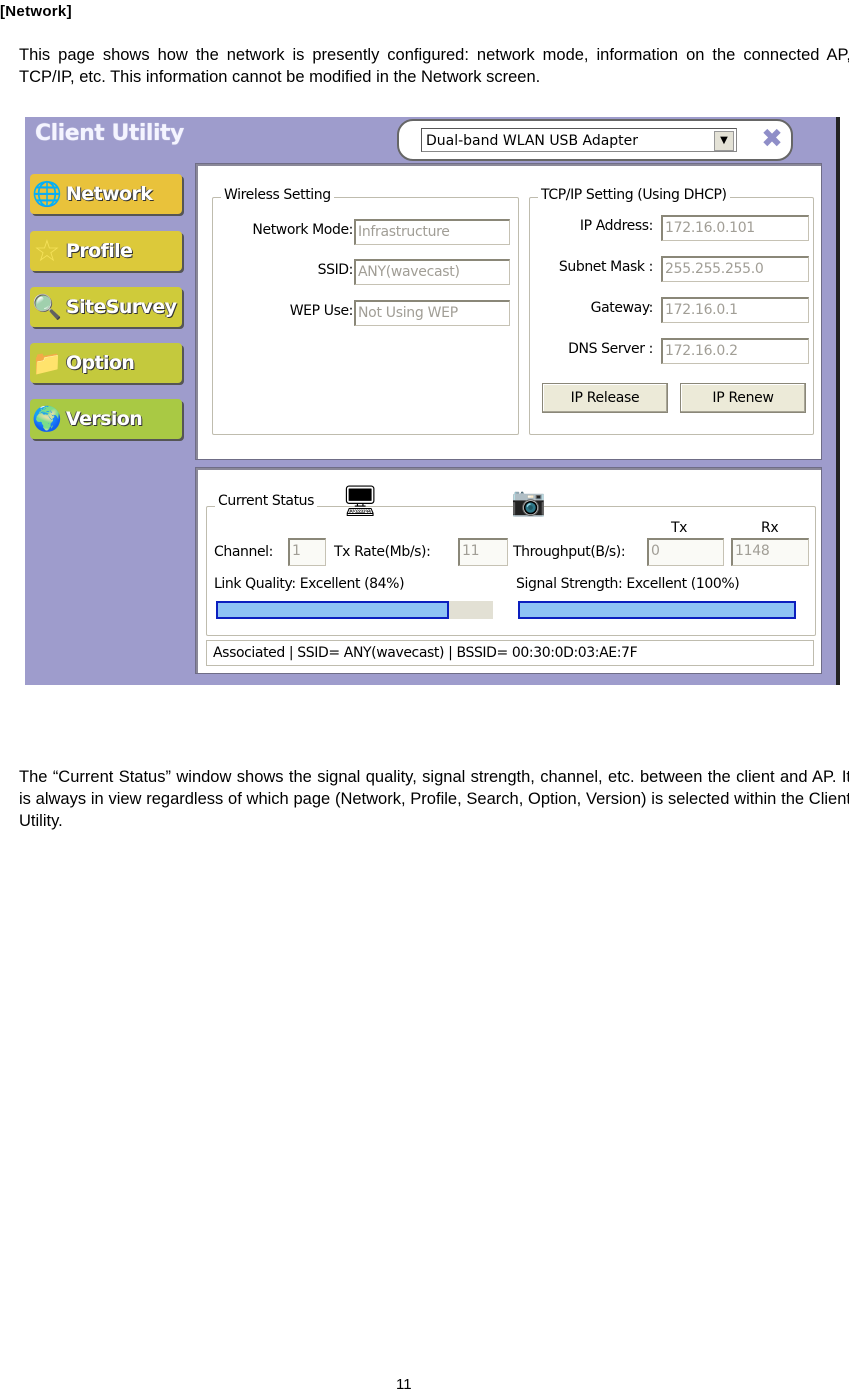  What do you see at coordinates (243, 552) in the screenshot?
I see `channel-label: Channel:` at bounding box center [243, 552].